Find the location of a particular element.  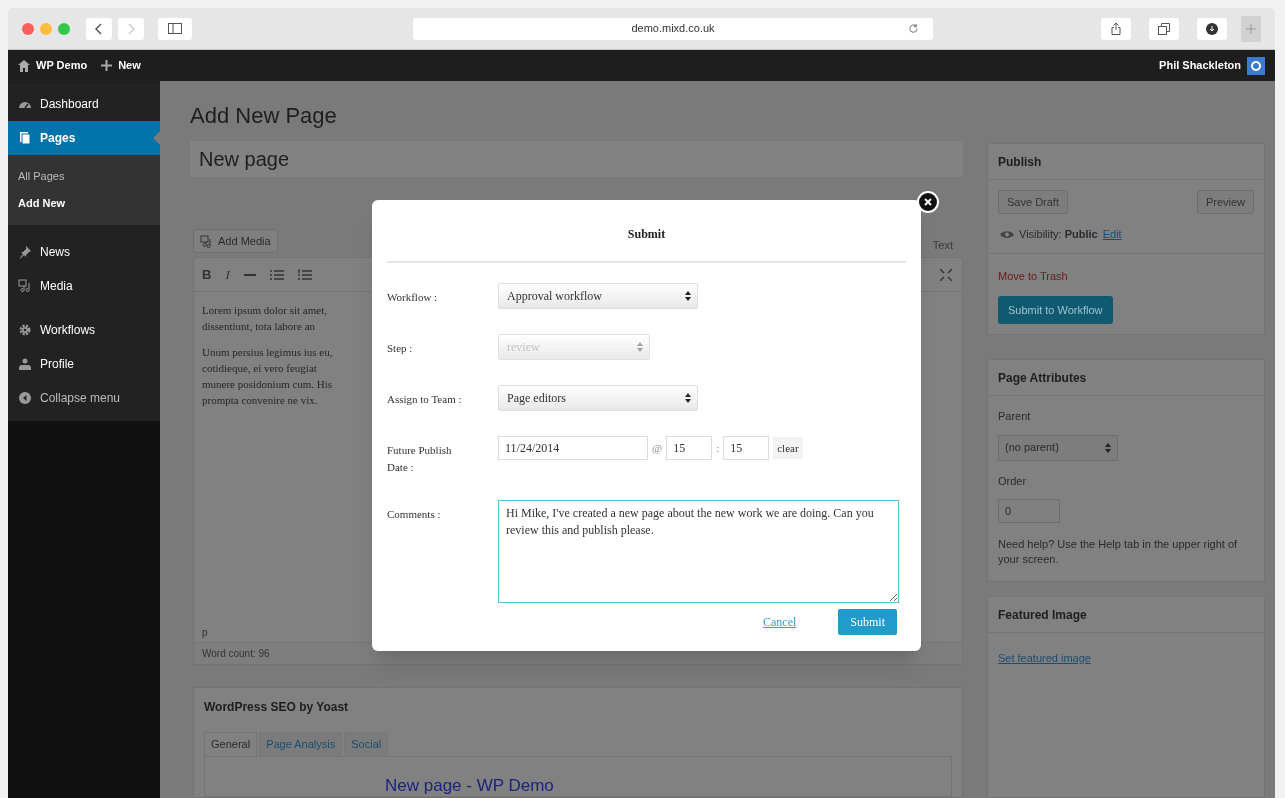

submit-button: Submit is located at coordinates (867, 622).